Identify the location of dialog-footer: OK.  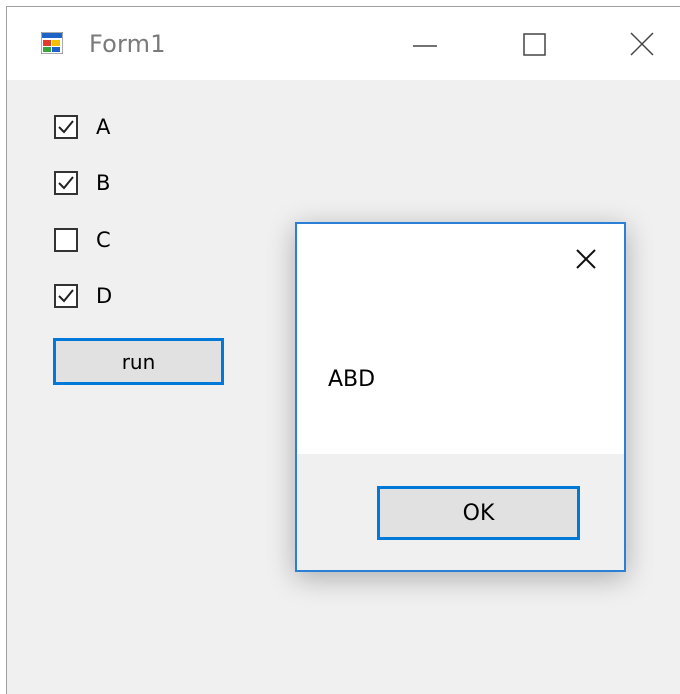
(460, 512).